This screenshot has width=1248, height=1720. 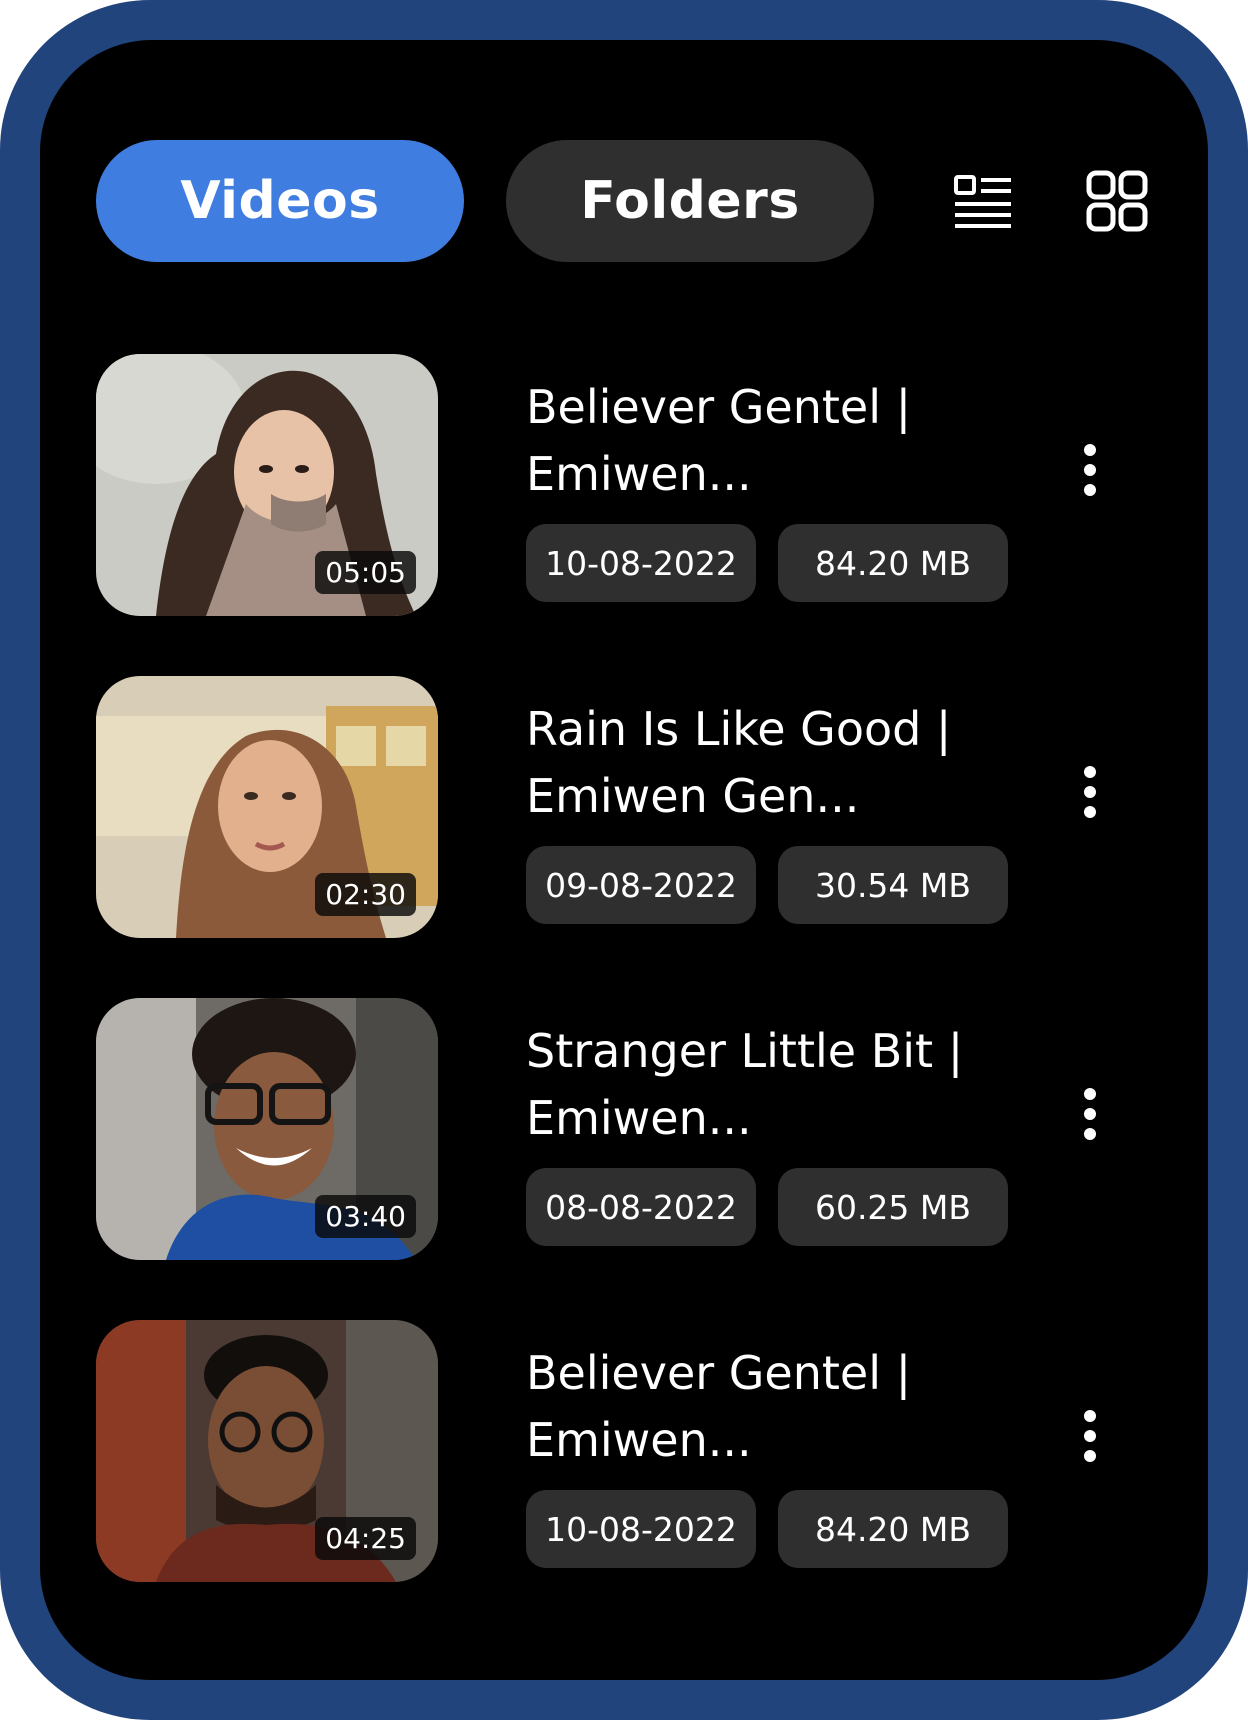 What do you see at coordinates (365, 1216) in the screenshot?
I see `video-duration: 03:40` at bounding box center [365, 1216].